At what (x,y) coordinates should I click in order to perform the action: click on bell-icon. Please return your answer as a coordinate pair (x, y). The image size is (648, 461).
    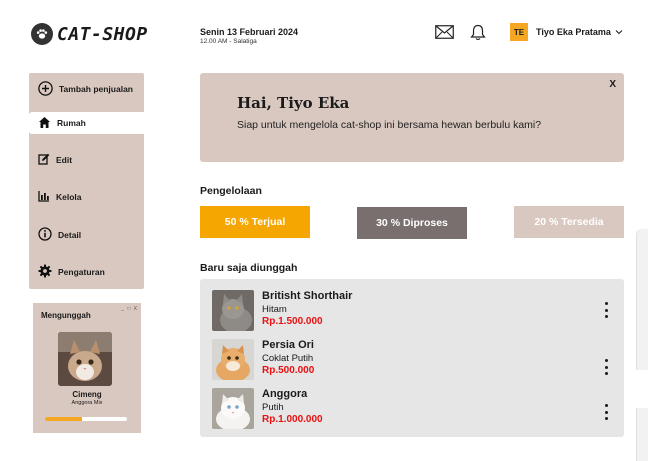
    Looking at the image, I should click on (478, 32).